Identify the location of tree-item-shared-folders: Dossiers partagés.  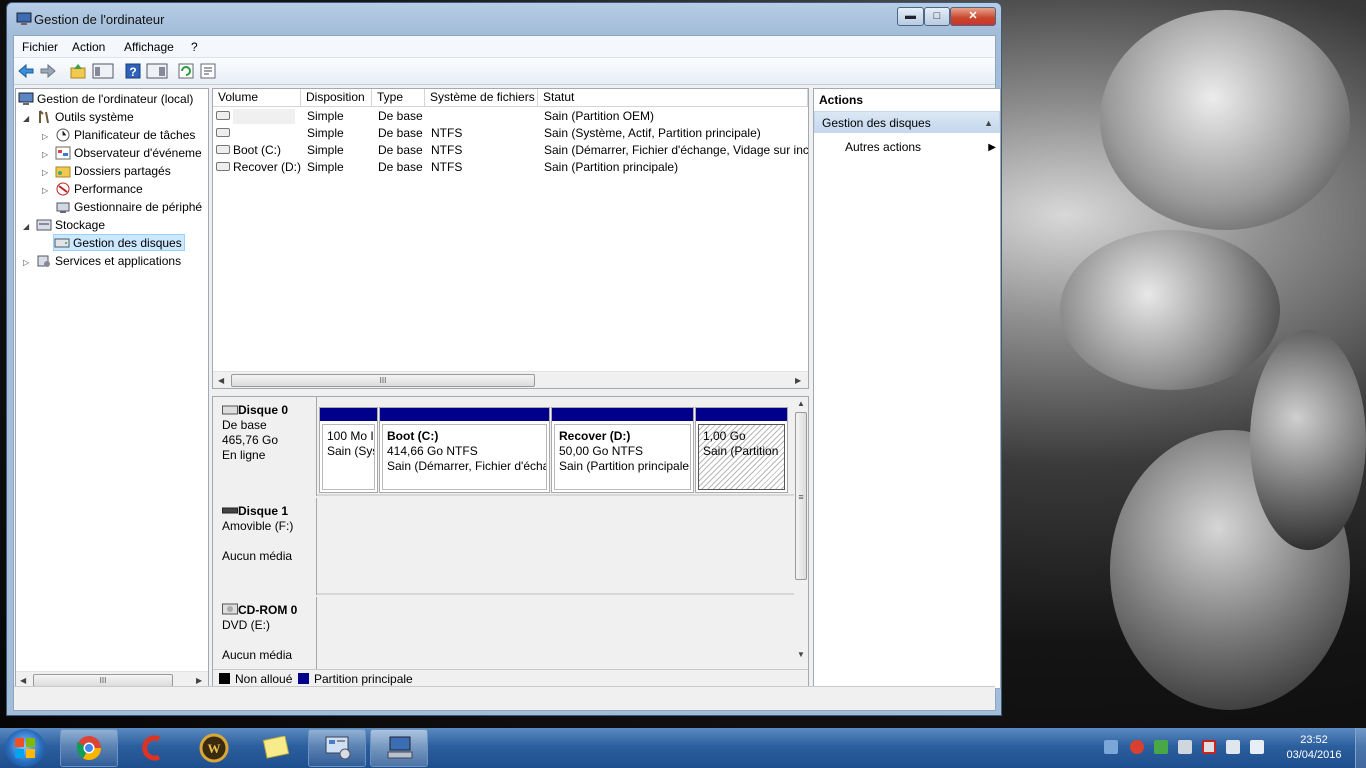
(113, 171).